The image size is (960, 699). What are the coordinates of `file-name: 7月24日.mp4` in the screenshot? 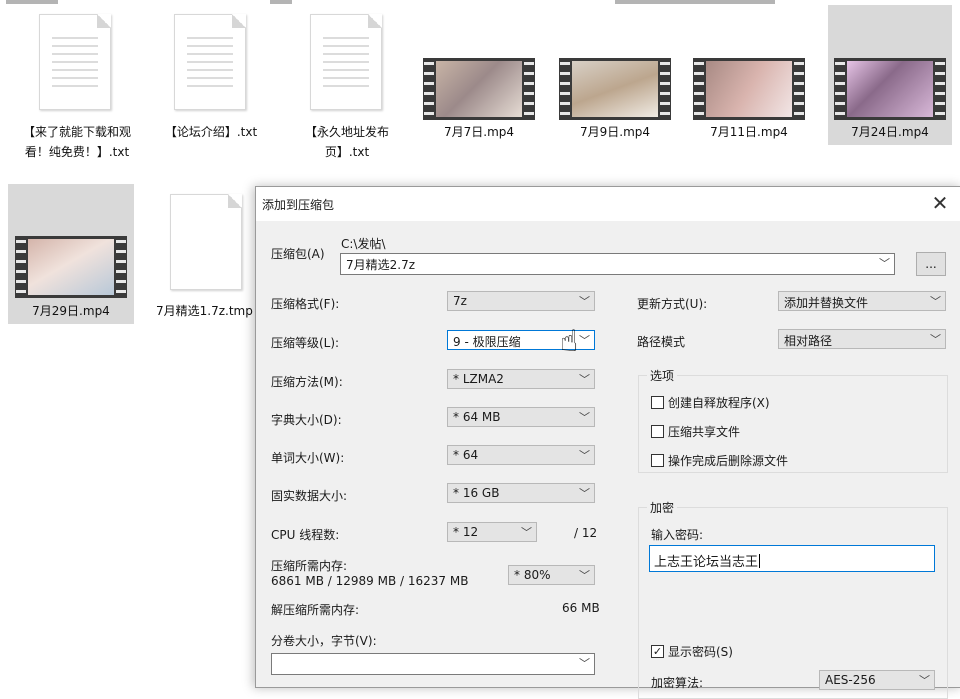 It's located at (890, 132).